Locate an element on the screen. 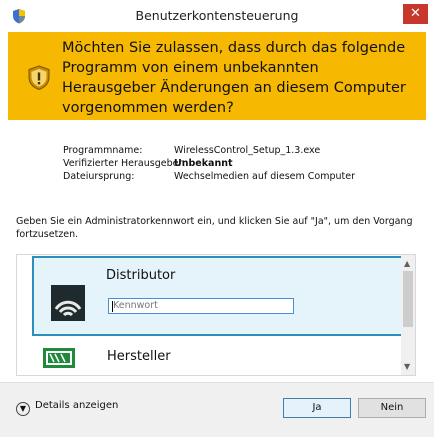 This screenshot has width=434, height=437. scrollbar: ▲ ▼ is located at coordinates (408, 315).